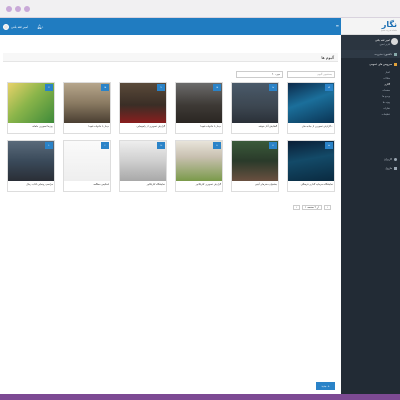  I want to click on pagination: ‹ ۱ از ۲ صفحه ›, so click(312, 207).